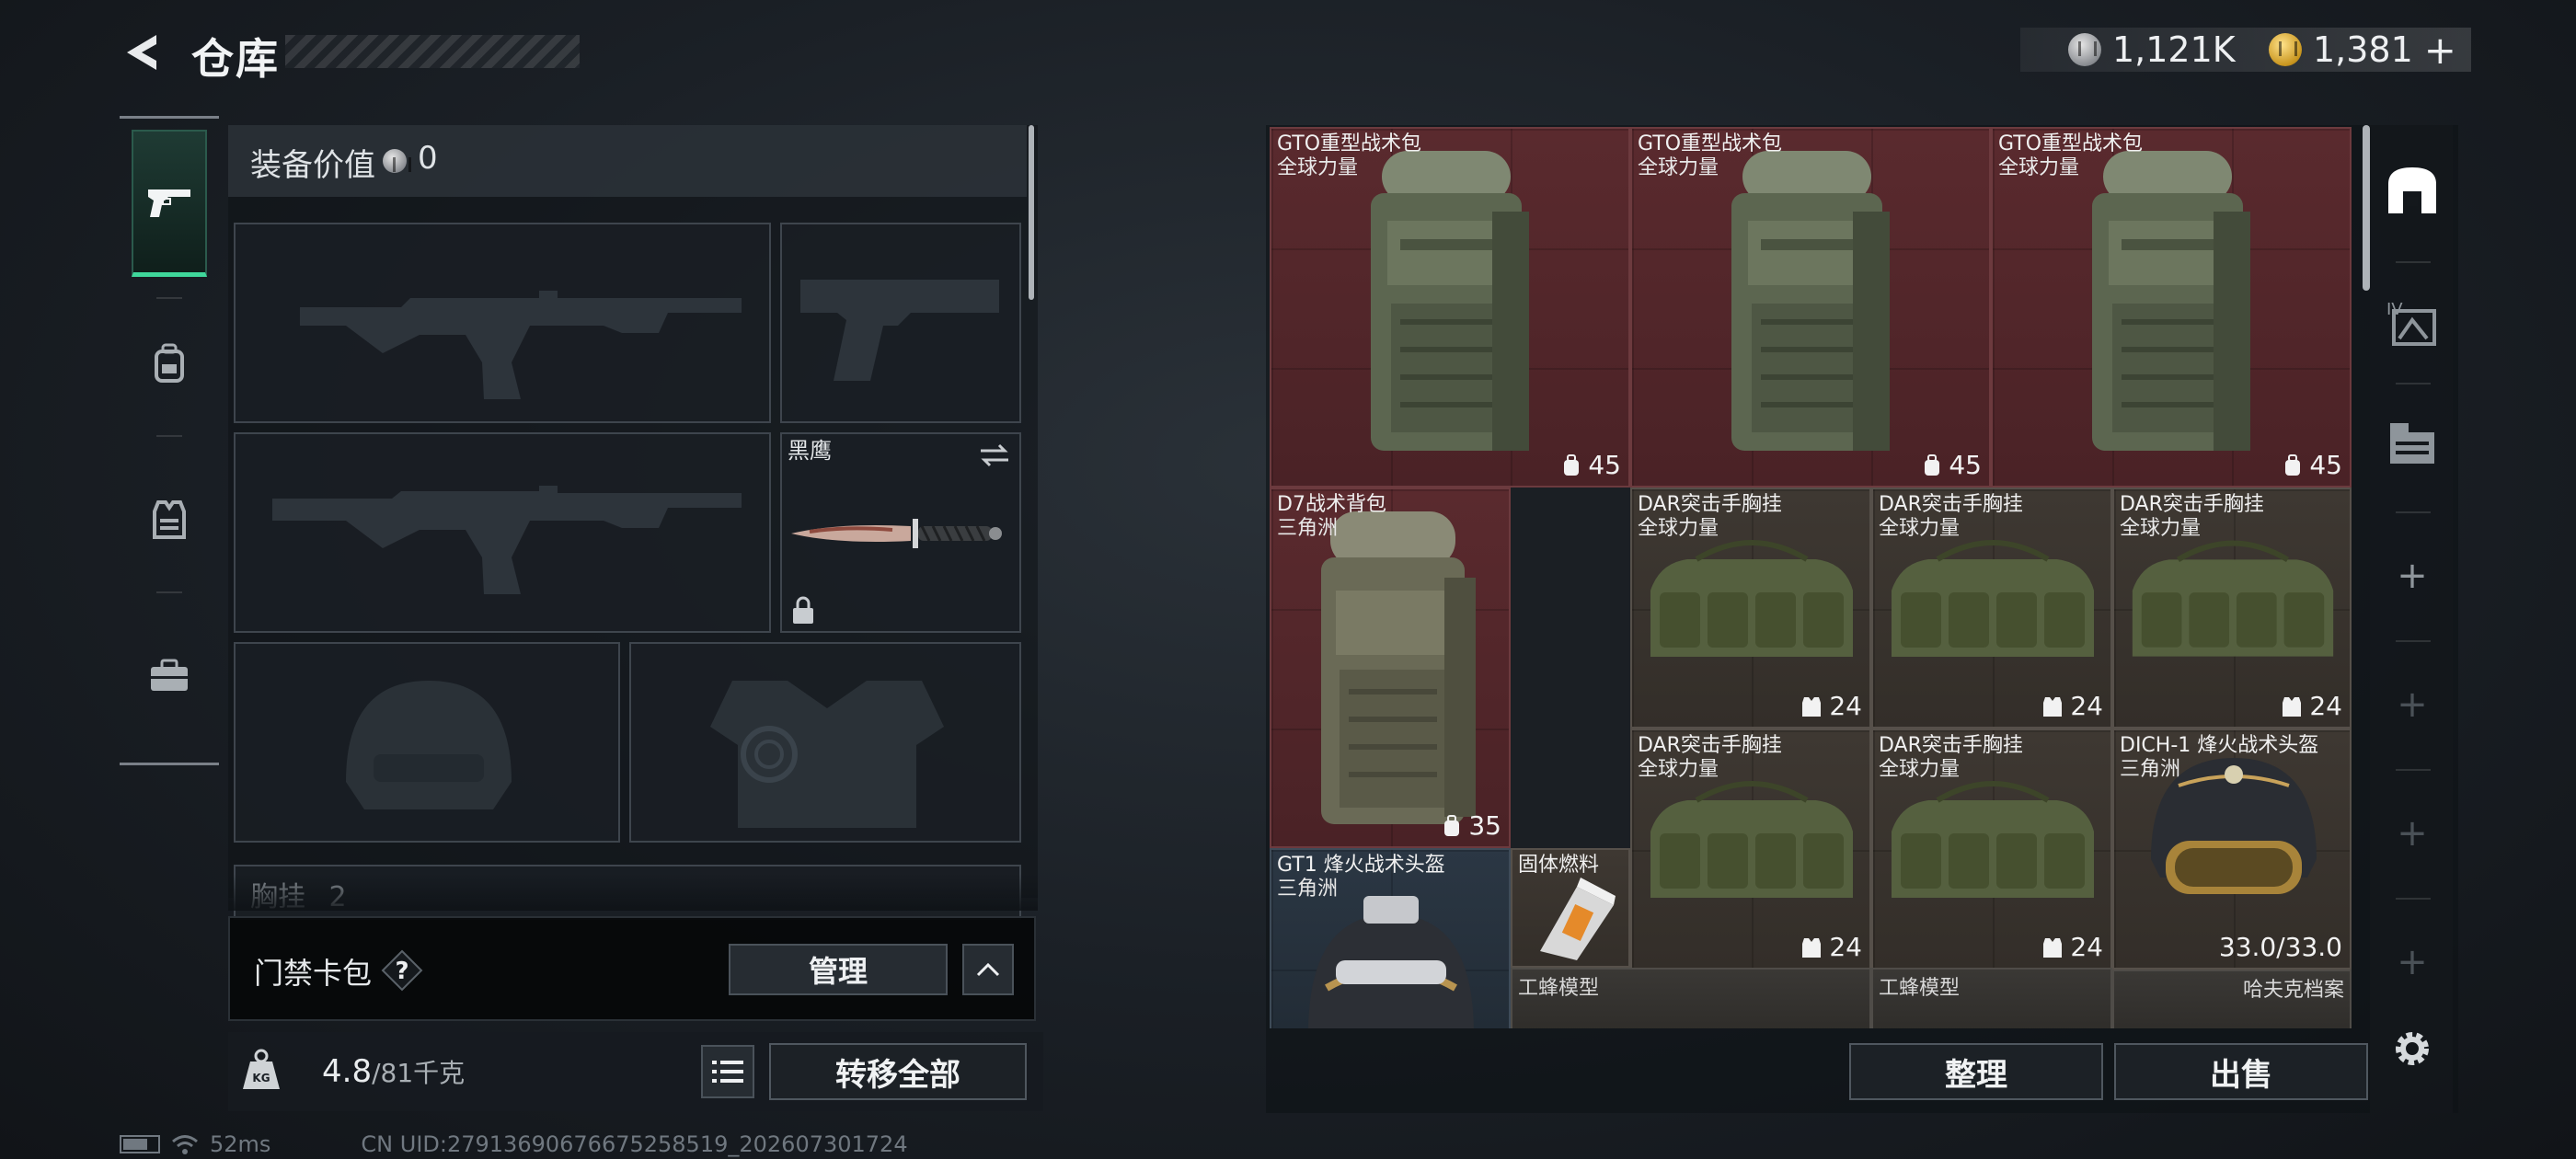 Image resolution: width=2576 pixels, height=1159 pixels. Describe the element at coordinates (634, 1144) in the screenshot. I see `uid-text: CN UID:27913690676675258519_202607301724` at that location.